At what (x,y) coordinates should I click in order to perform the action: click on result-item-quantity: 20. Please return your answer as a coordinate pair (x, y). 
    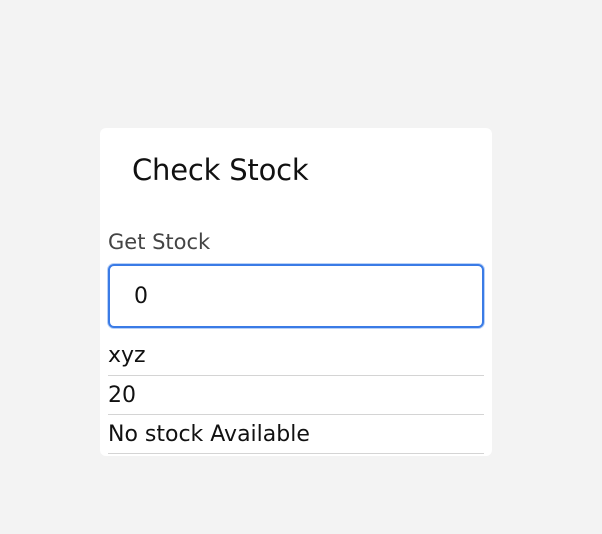
    Looking at the image, I should click on (296, 395).